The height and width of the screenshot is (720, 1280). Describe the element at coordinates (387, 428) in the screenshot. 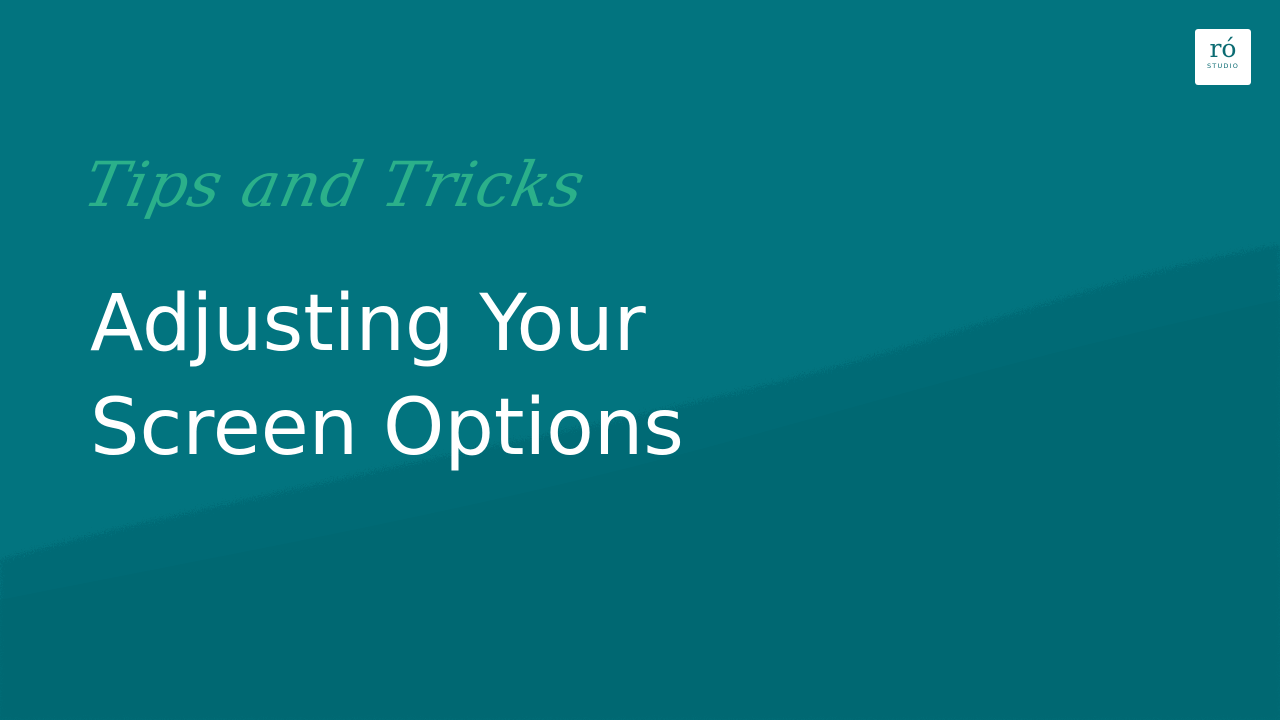

I see `title-line-2: Screen Options` at that location.